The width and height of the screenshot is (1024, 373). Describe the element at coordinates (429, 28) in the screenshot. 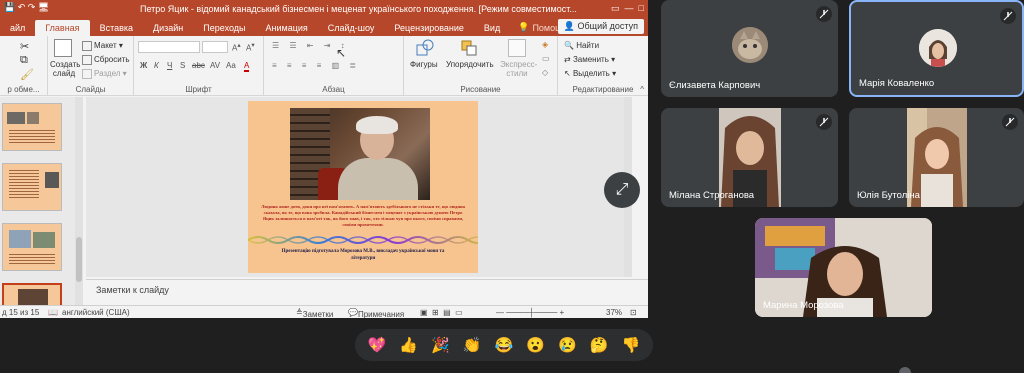

I see `tab-review: Рецензирование` at that location.